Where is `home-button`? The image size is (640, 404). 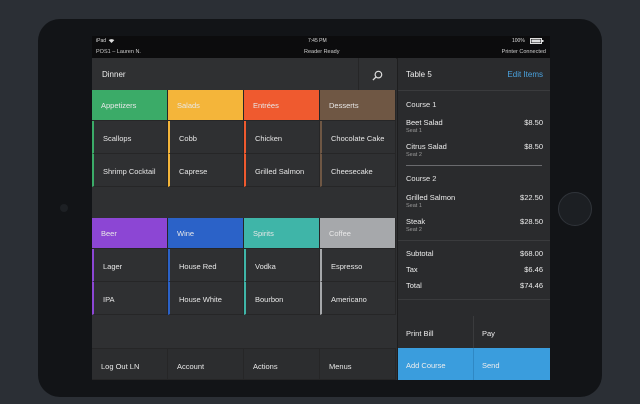 home-button is located at coordinates (575, 209).